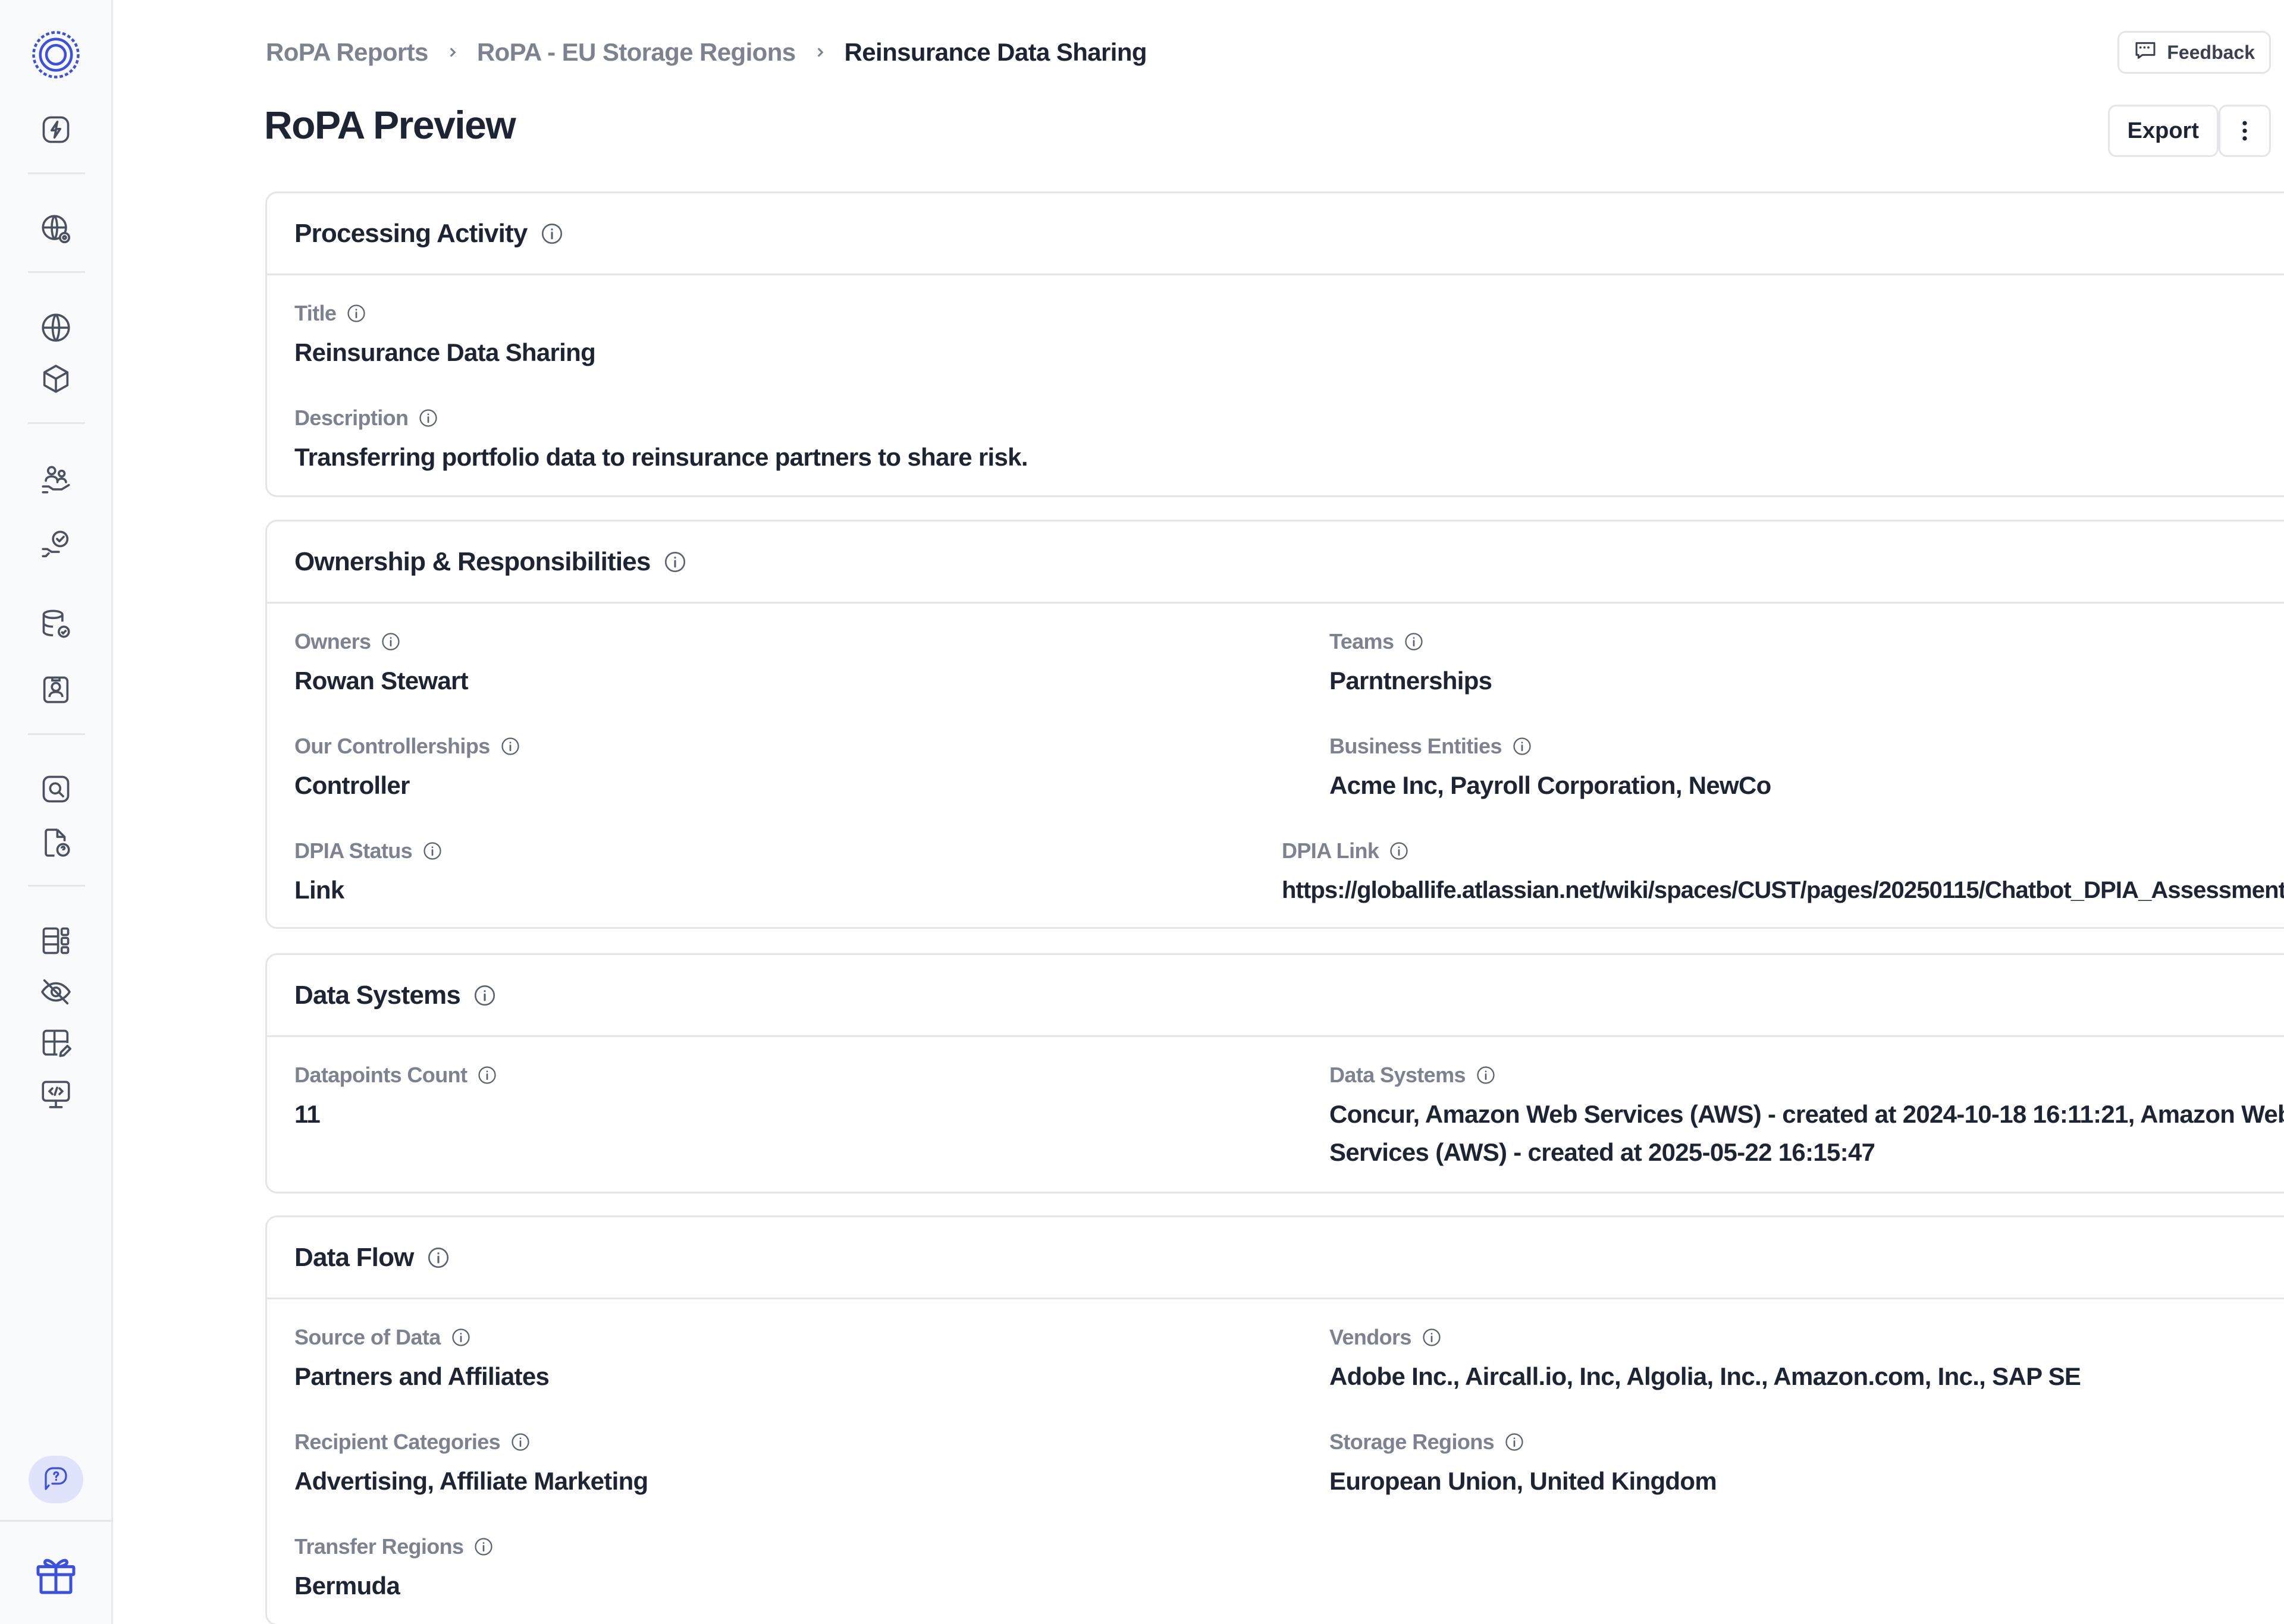 This screenshot has width=2284, height=1624. Describe the element at coordinates (354, 1257) in the screenshot. I see `section-title: Data Flow` at that location.